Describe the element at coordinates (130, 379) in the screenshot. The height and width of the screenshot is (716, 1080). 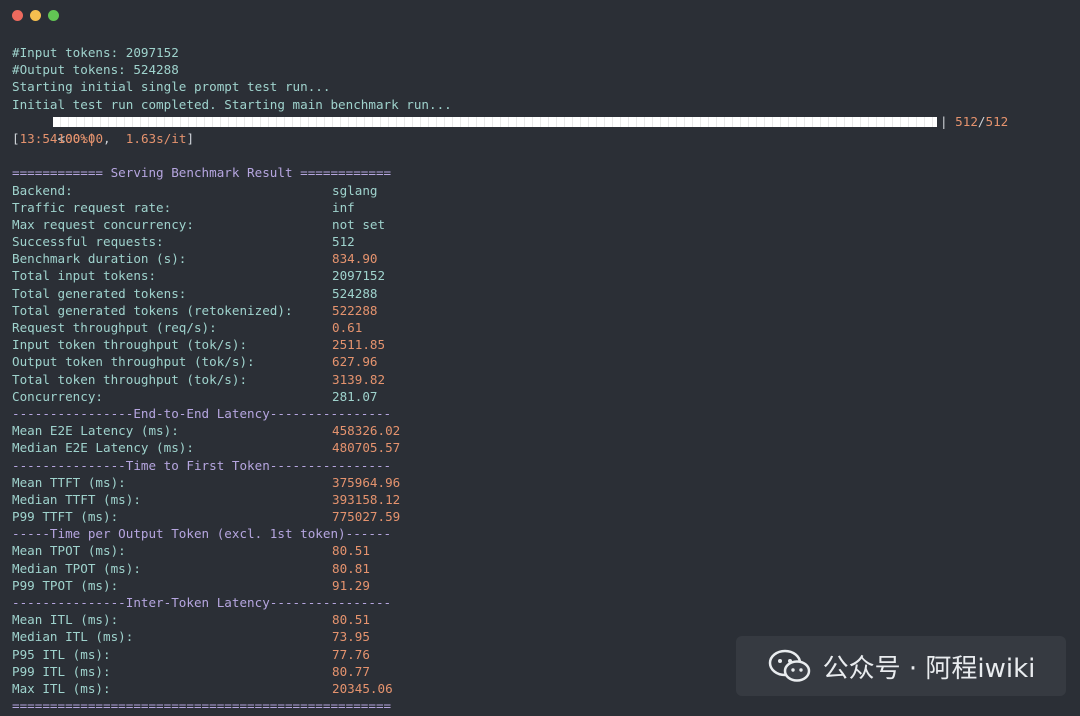
I see `metric-label: Total token throughput (tok/s):` at that location.